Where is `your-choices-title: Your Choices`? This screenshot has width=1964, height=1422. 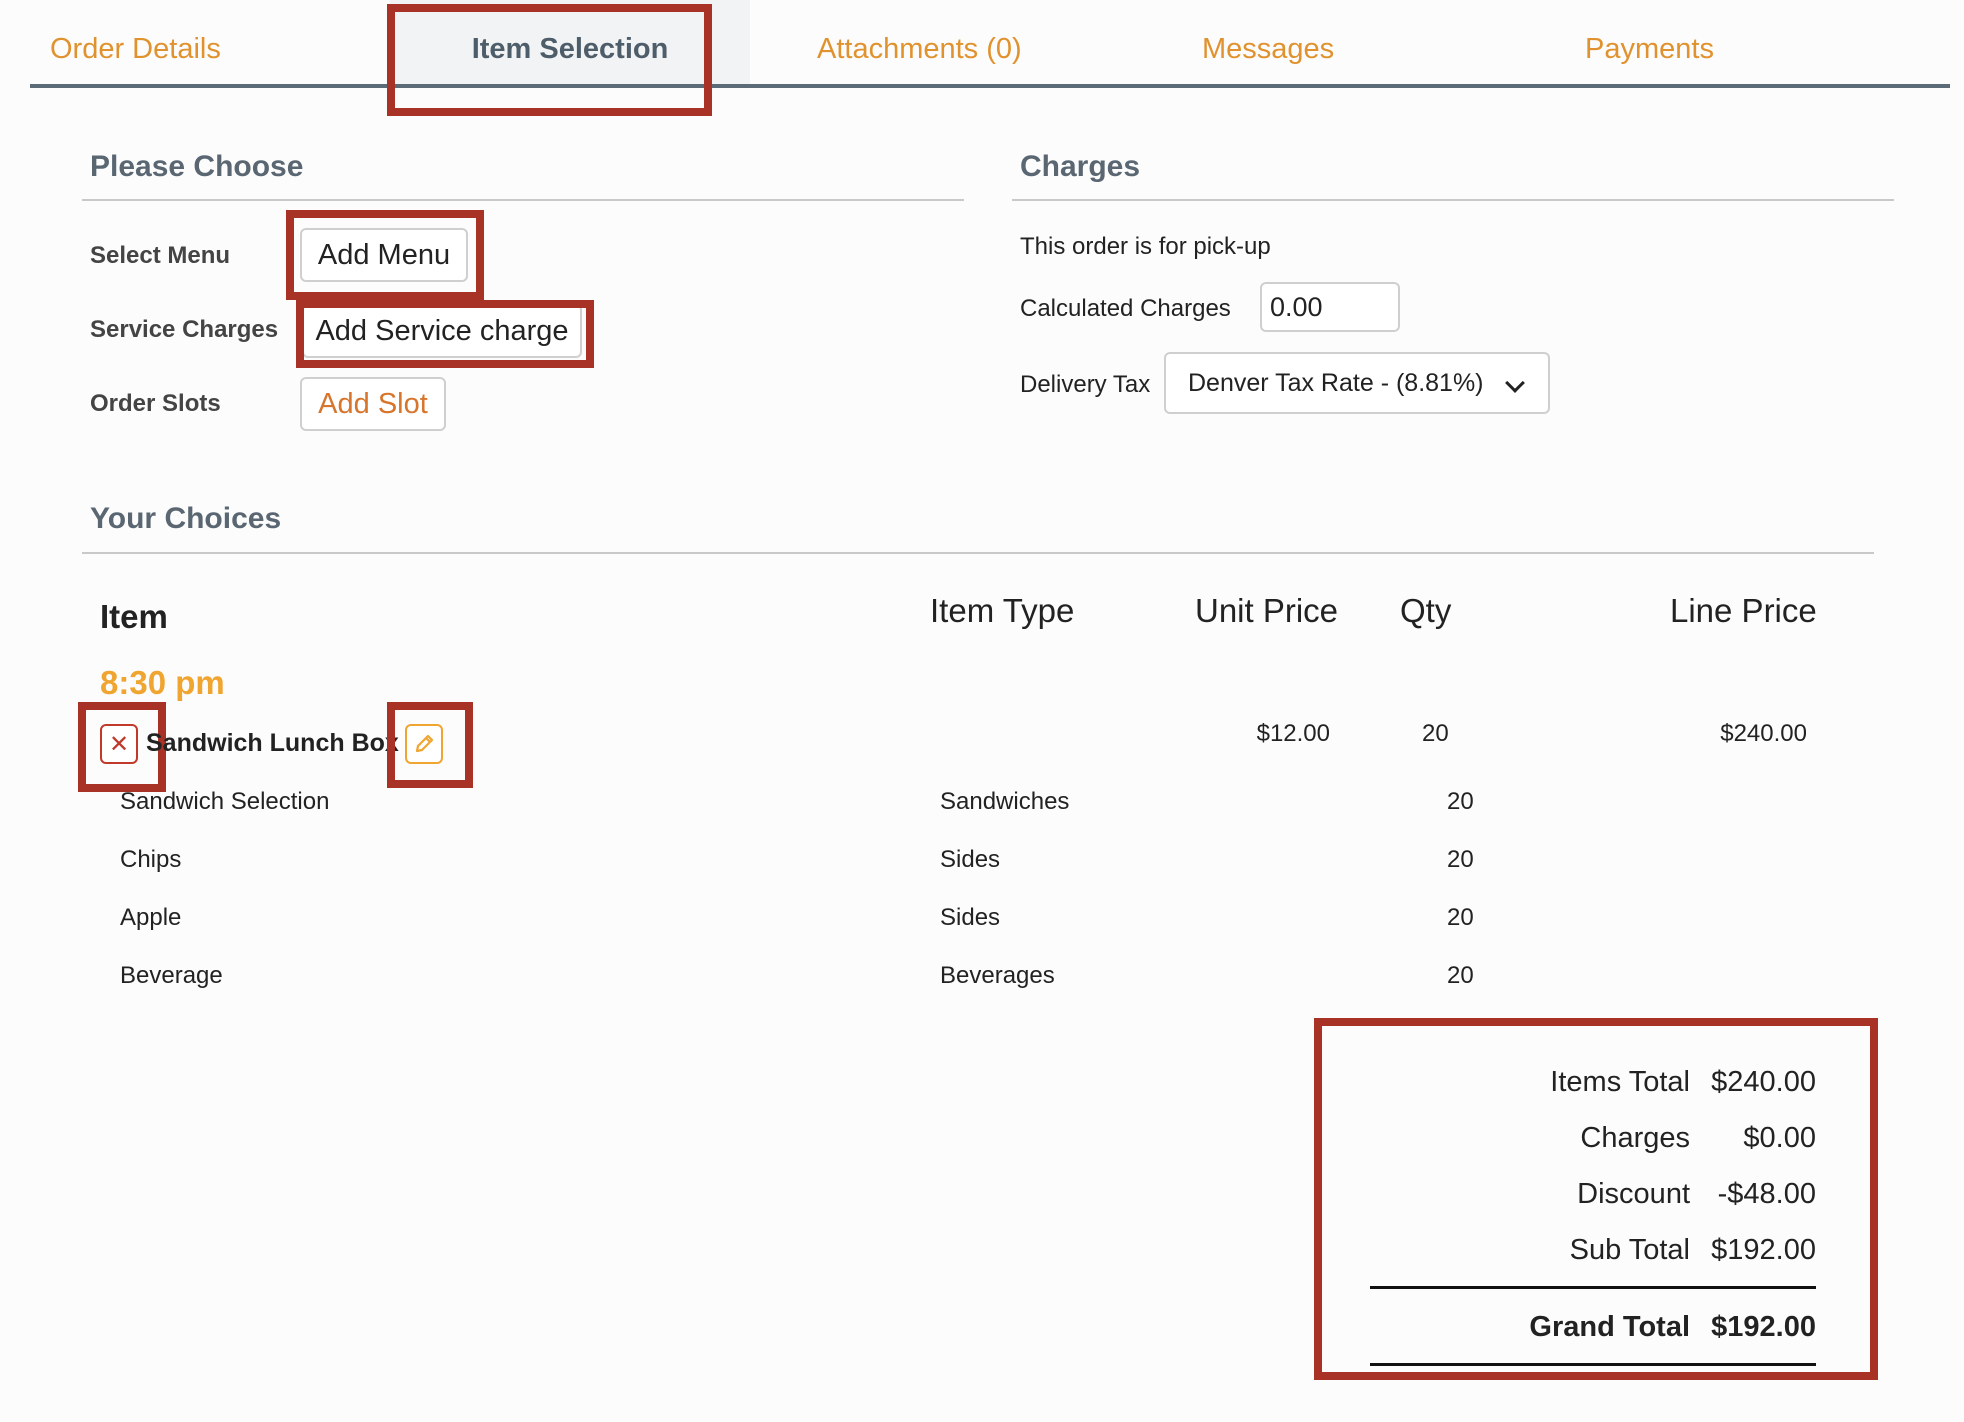 your-choices-title: Your Choices is located at coordinates (186, 518).